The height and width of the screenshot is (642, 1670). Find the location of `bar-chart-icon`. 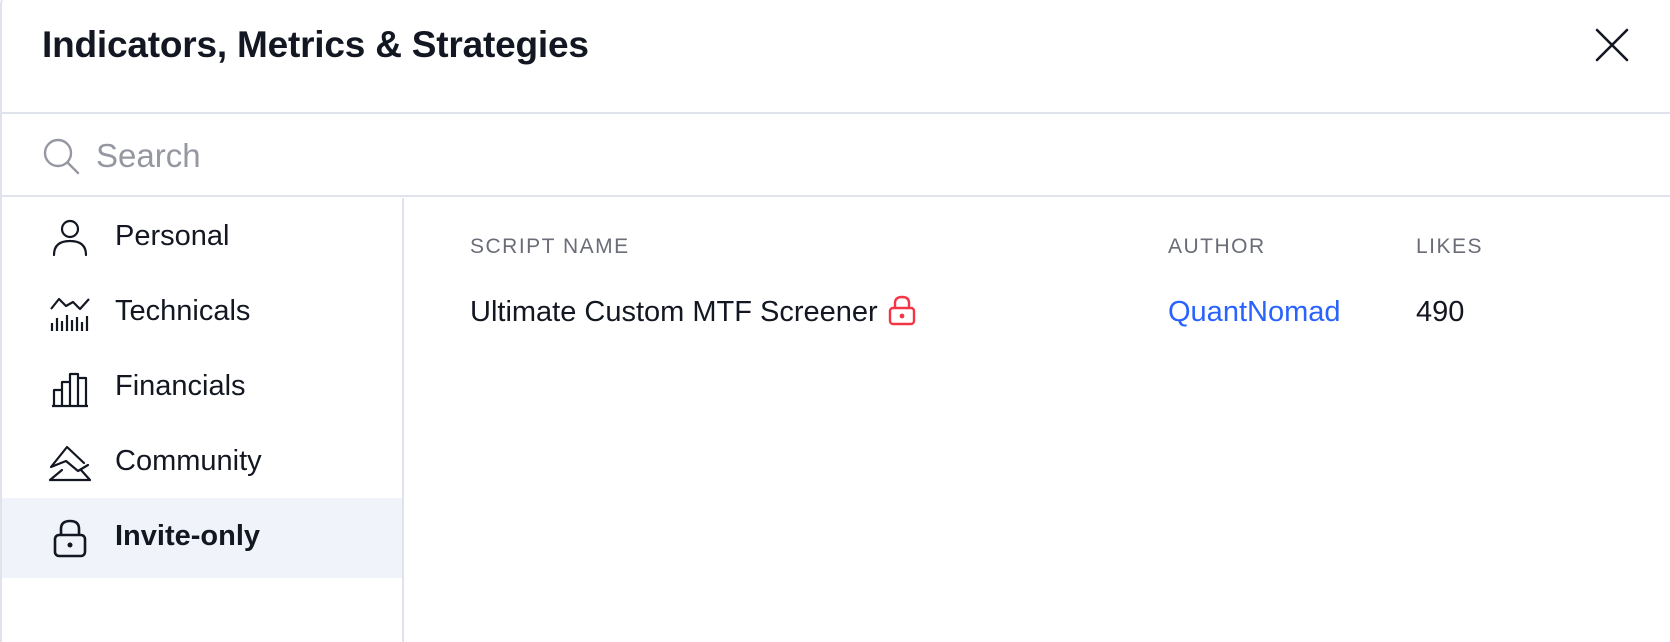

bar-chart-icon is located at coordinates (70, 388).